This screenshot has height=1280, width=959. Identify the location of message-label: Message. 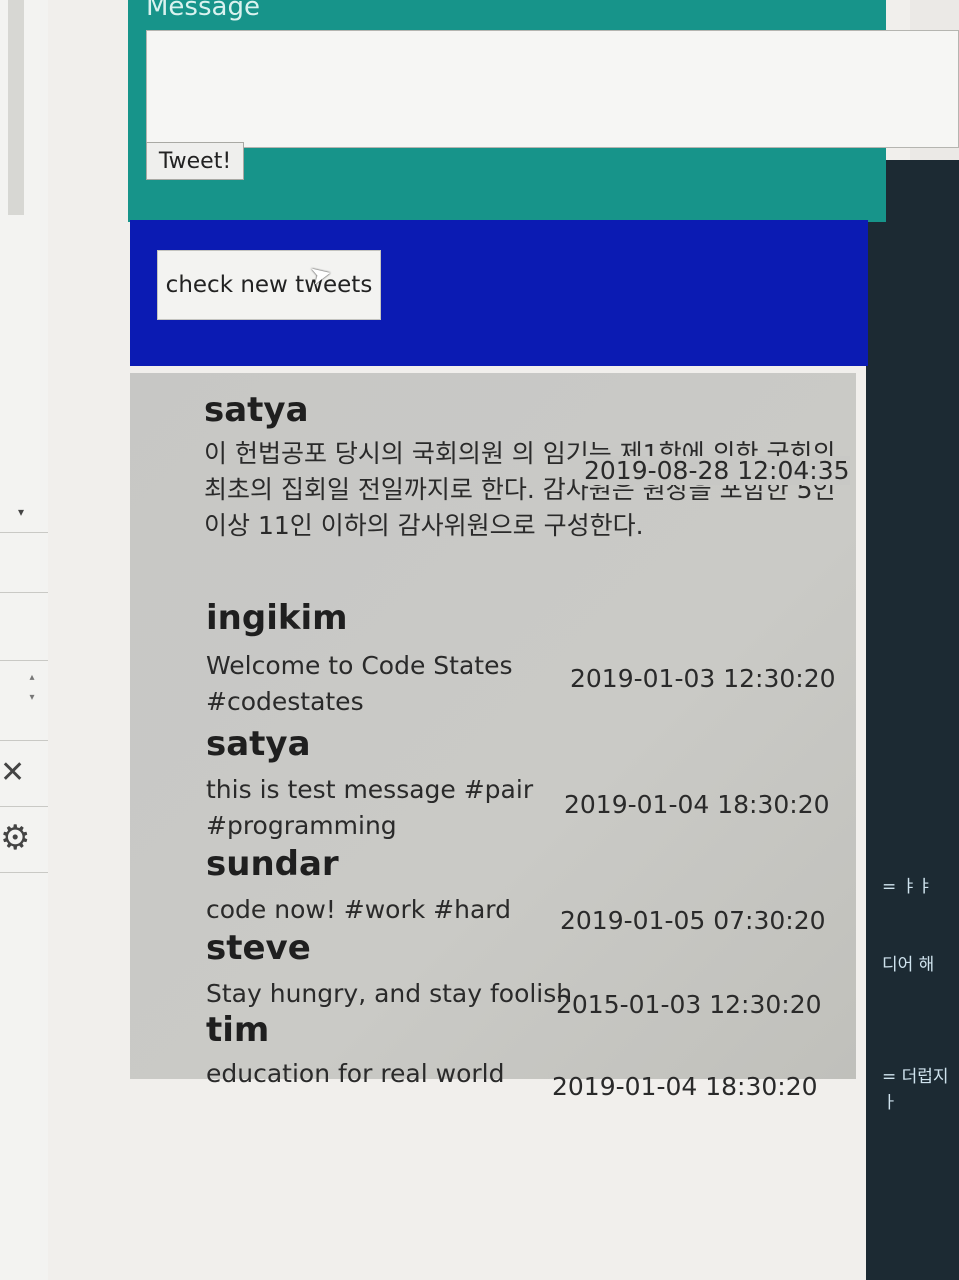
(203, 11).